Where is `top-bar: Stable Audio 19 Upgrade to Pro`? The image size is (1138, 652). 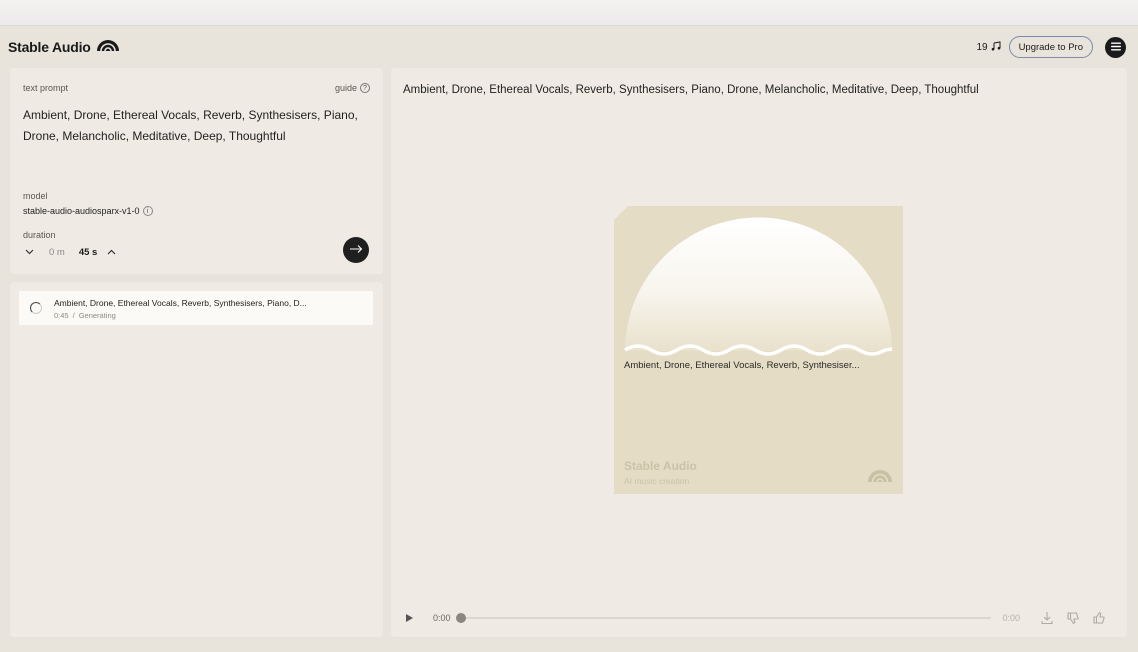
top-bar: Stable Audio 19 Upgrade to Pro is located at coordinates (569, 47).